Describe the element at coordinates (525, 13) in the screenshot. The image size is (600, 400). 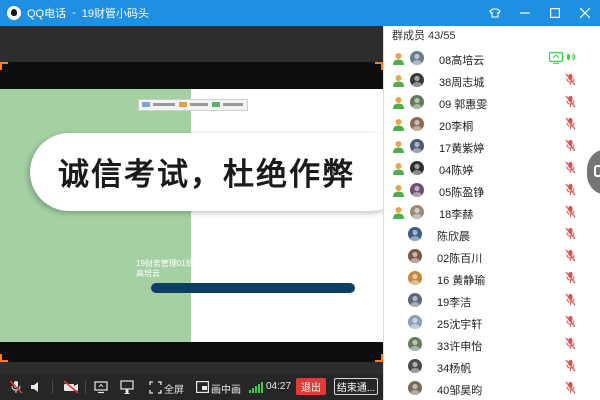
I see `minimize-icon` at that location.